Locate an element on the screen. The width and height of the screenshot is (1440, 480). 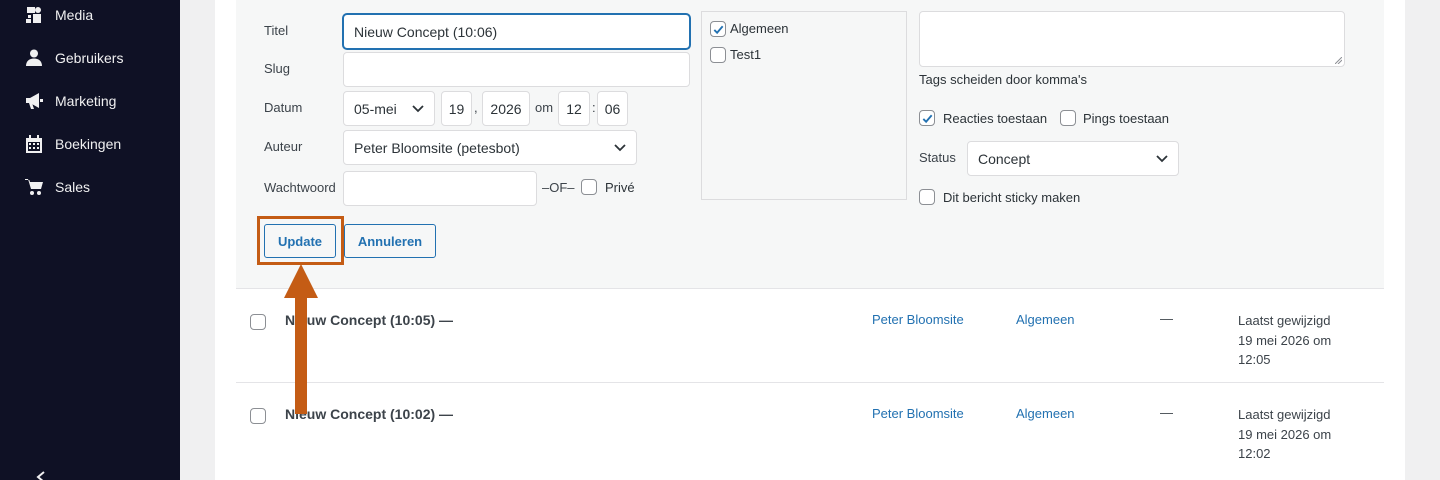
update-button-highlight is located at coordinates (300, 240).